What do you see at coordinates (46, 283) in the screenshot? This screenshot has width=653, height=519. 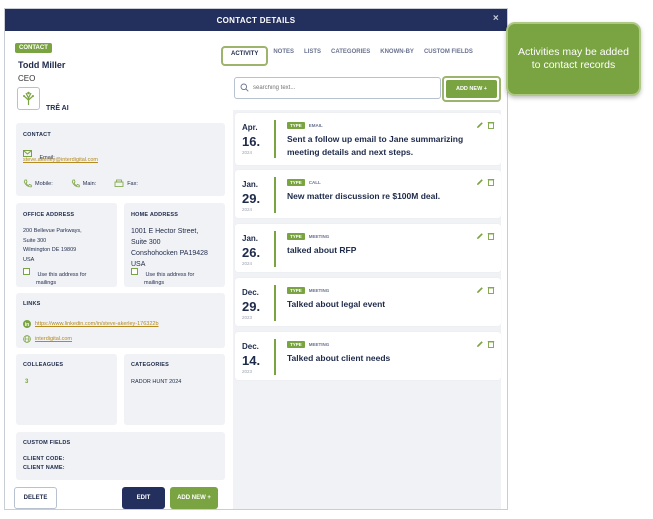 I see `office-mailing-label-2: mailings` at bounding box center [46, 283].